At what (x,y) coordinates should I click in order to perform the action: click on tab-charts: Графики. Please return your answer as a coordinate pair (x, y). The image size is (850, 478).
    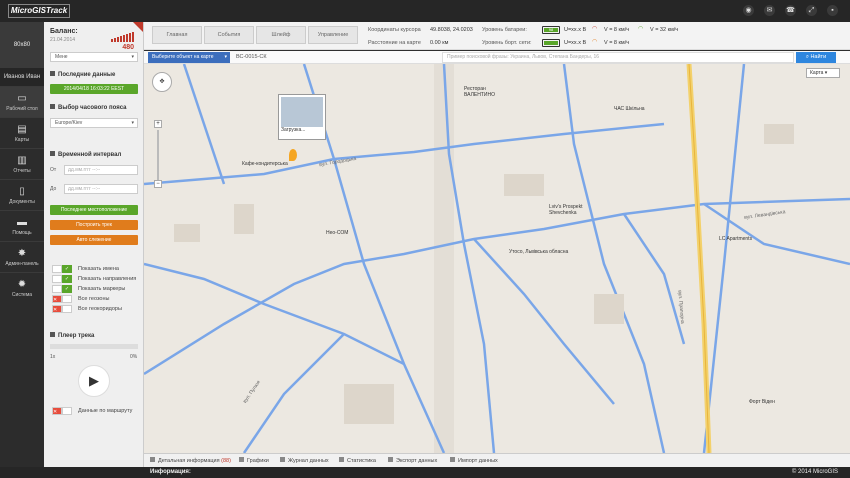
    Looking at the image, I should click on (254, 461).